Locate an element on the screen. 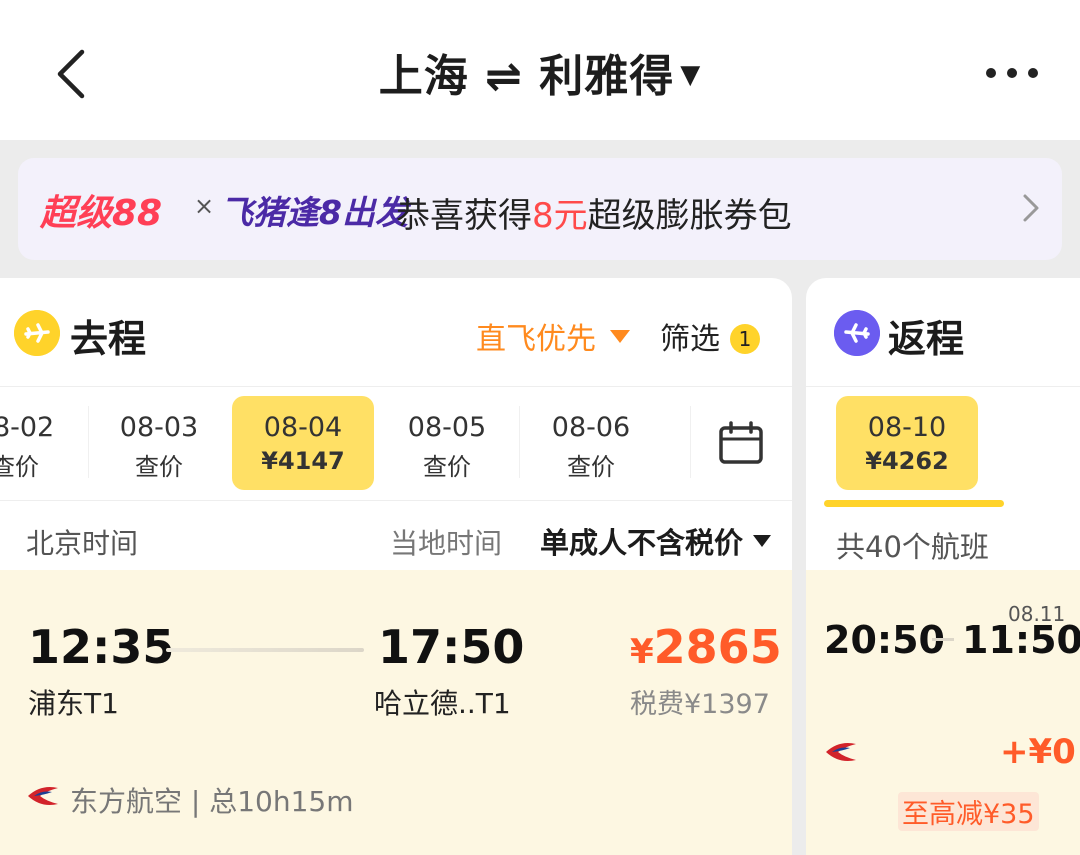 This screenshot has height=855, width=1080. tax-fee: 税费¥1397 is located at coordinates (700, 704).